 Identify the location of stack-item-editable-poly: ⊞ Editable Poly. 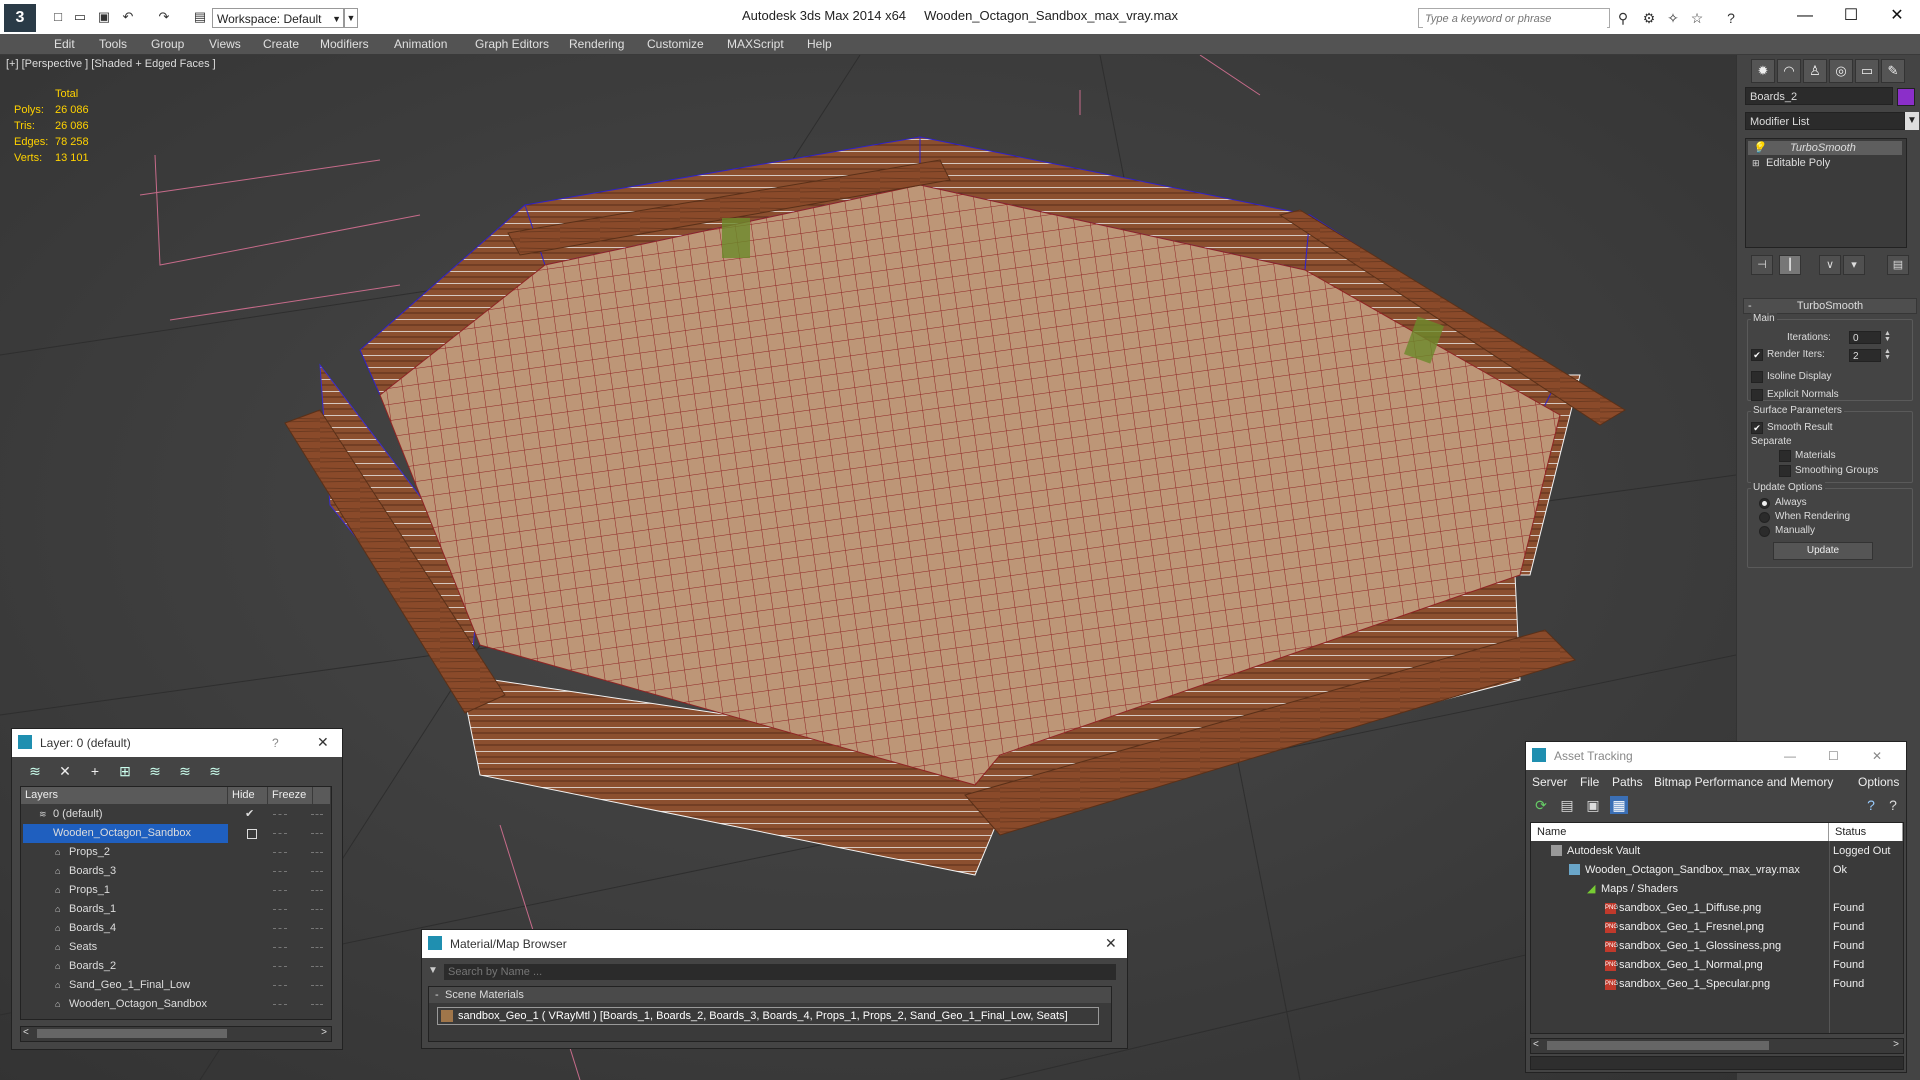
(1825, 163).